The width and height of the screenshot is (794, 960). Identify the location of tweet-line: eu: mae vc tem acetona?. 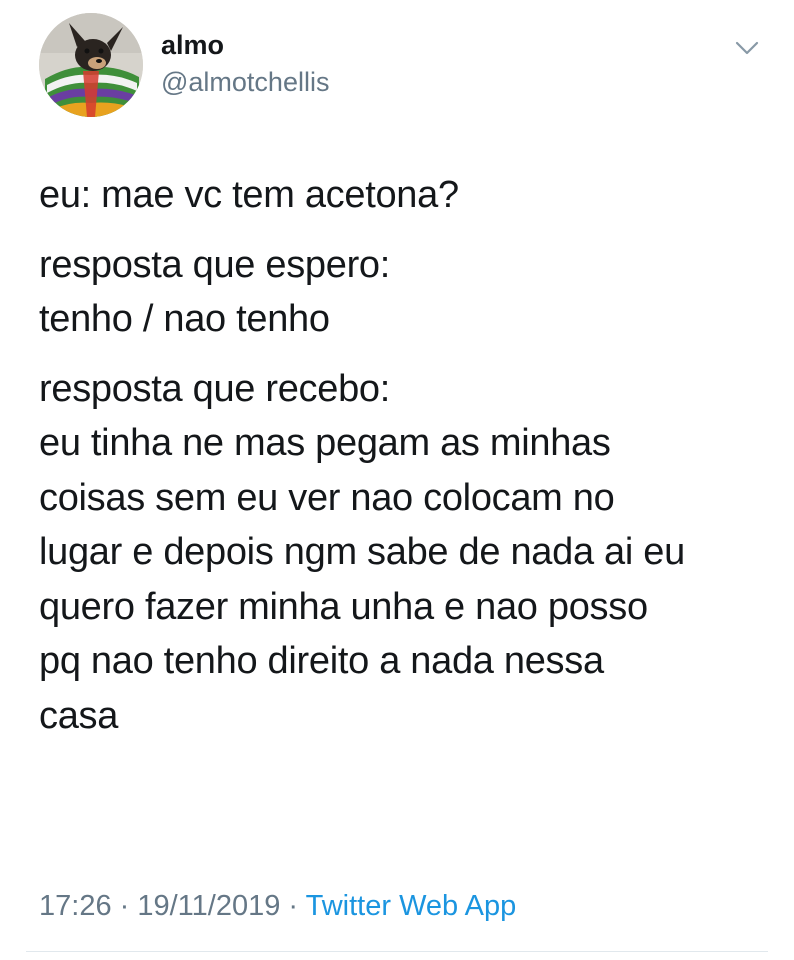
(249, 195).